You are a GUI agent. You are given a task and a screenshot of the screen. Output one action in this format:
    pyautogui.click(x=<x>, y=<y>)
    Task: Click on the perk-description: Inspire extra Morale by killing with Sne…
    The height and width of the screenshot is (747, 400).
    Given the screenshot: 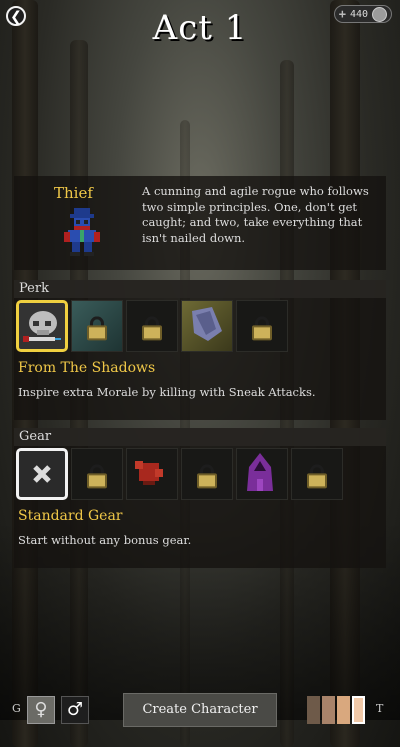 What is the action you would take?
    pyautogui.click(x=167, y=392)
    